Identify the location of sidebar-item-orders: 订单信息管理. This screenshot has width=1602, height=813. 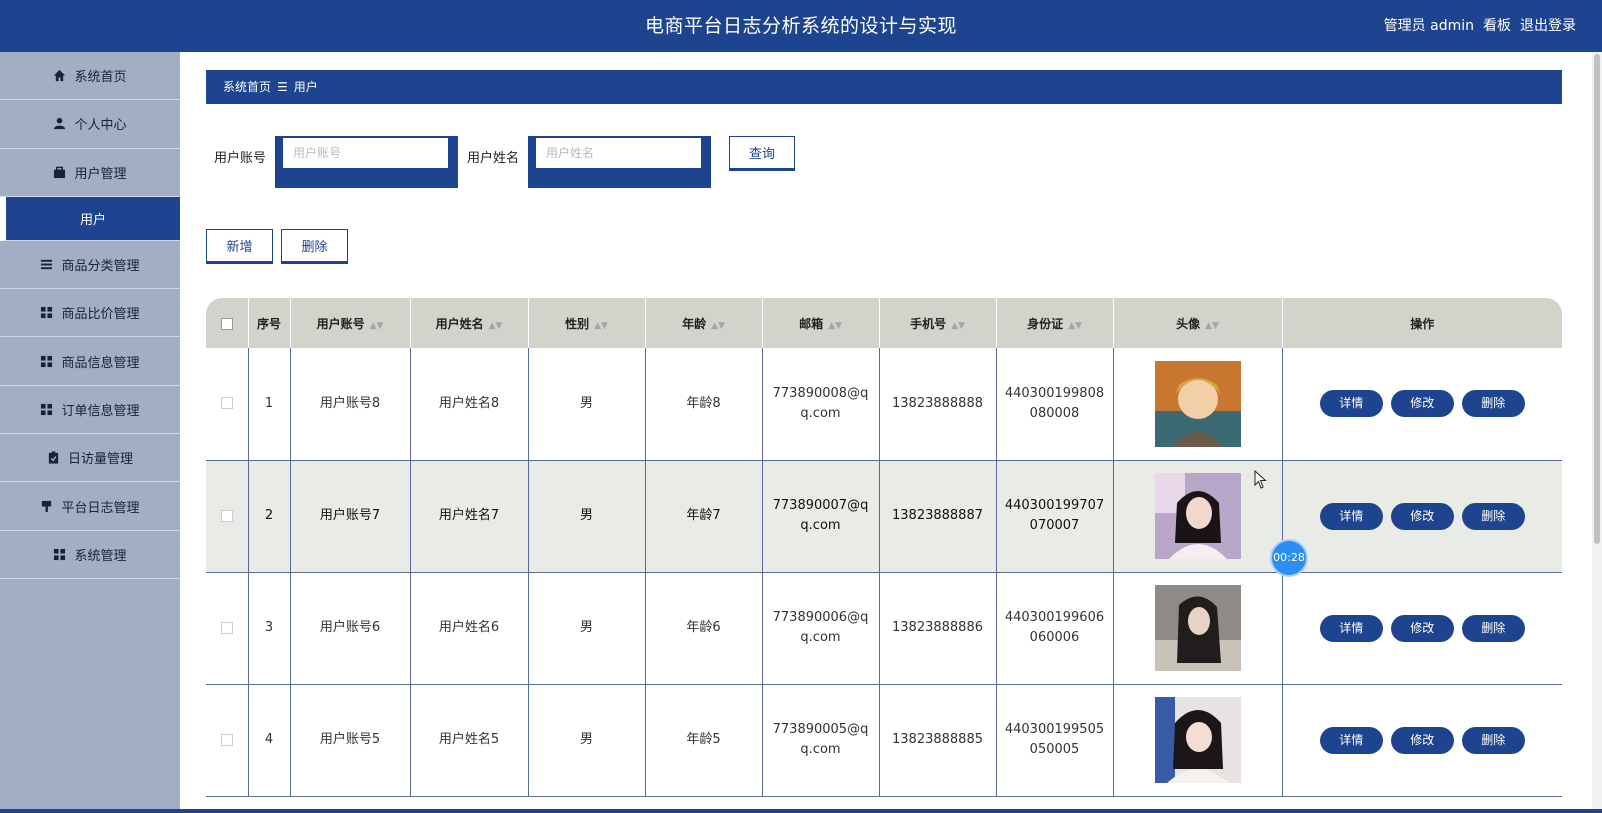
(90, 410).